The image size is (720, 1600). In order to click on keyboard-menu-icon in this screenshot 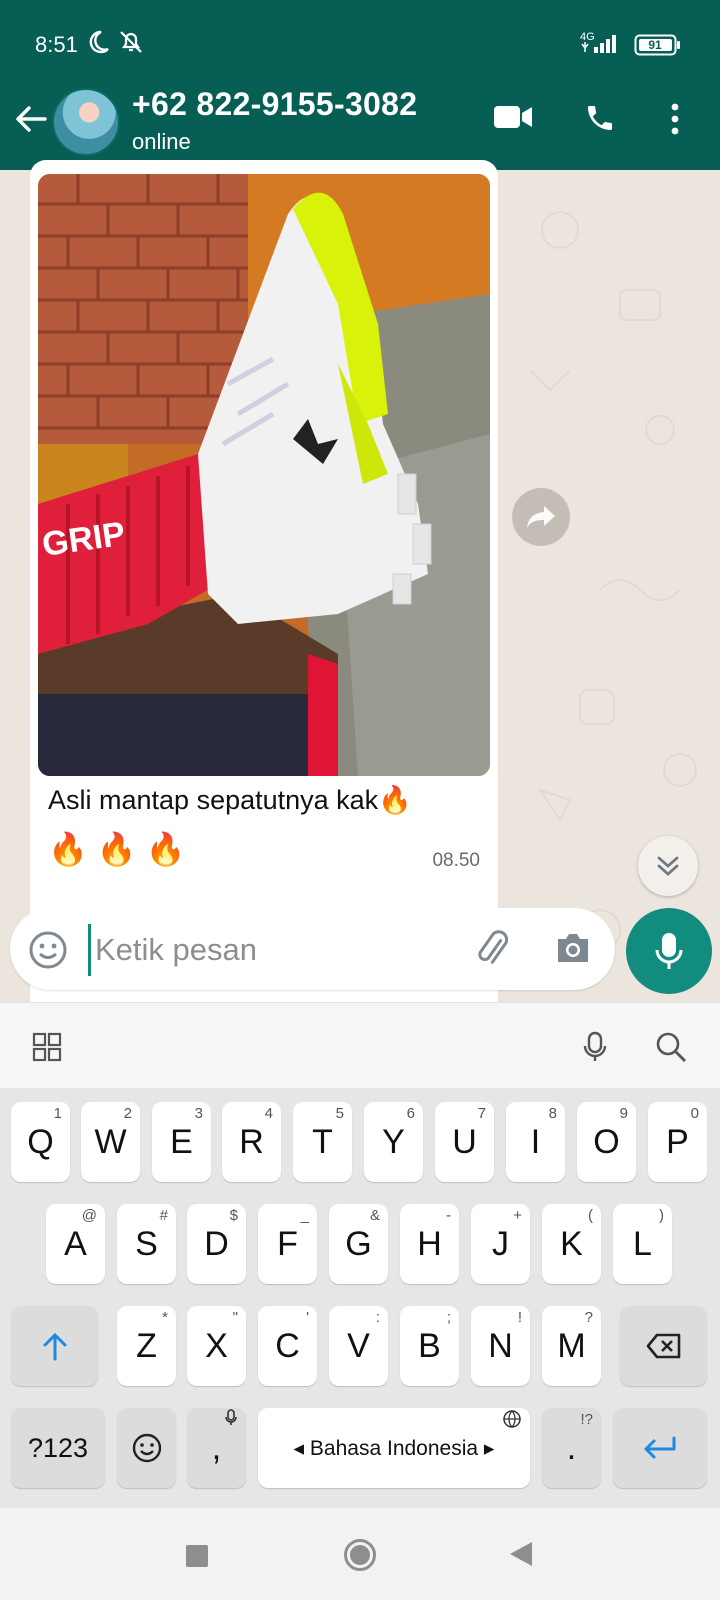, I will do `click(47, 1049)`.